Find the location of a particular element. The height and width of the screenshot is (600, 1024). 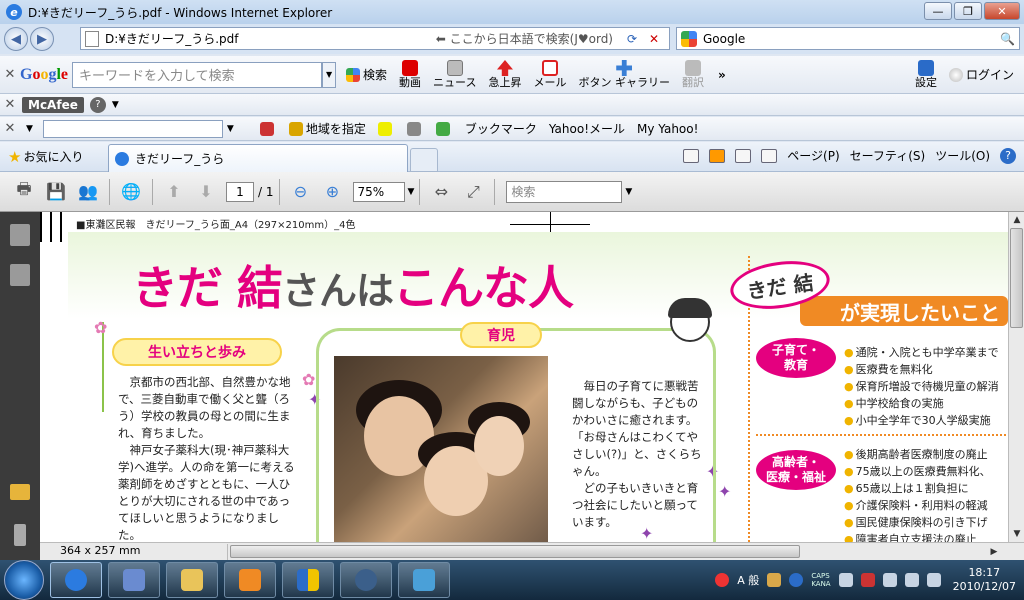

taskbar-ie is located at coordinates (76, 580).